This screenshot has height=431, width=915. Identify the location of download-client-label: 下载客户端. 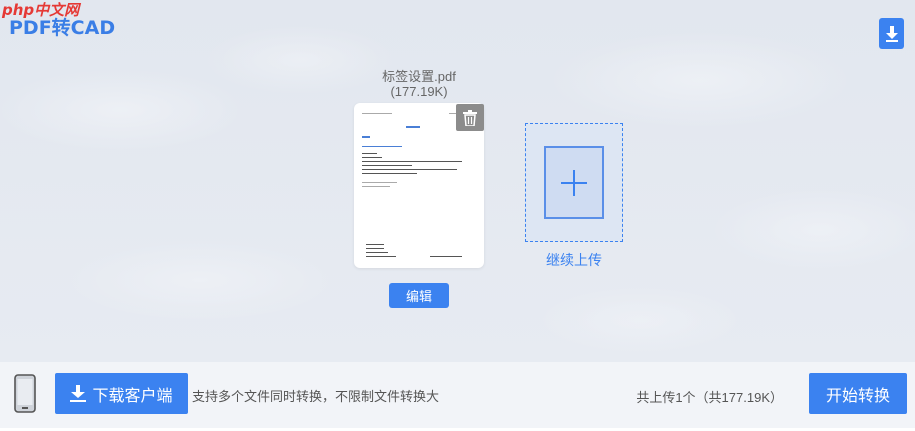
(132, 396).